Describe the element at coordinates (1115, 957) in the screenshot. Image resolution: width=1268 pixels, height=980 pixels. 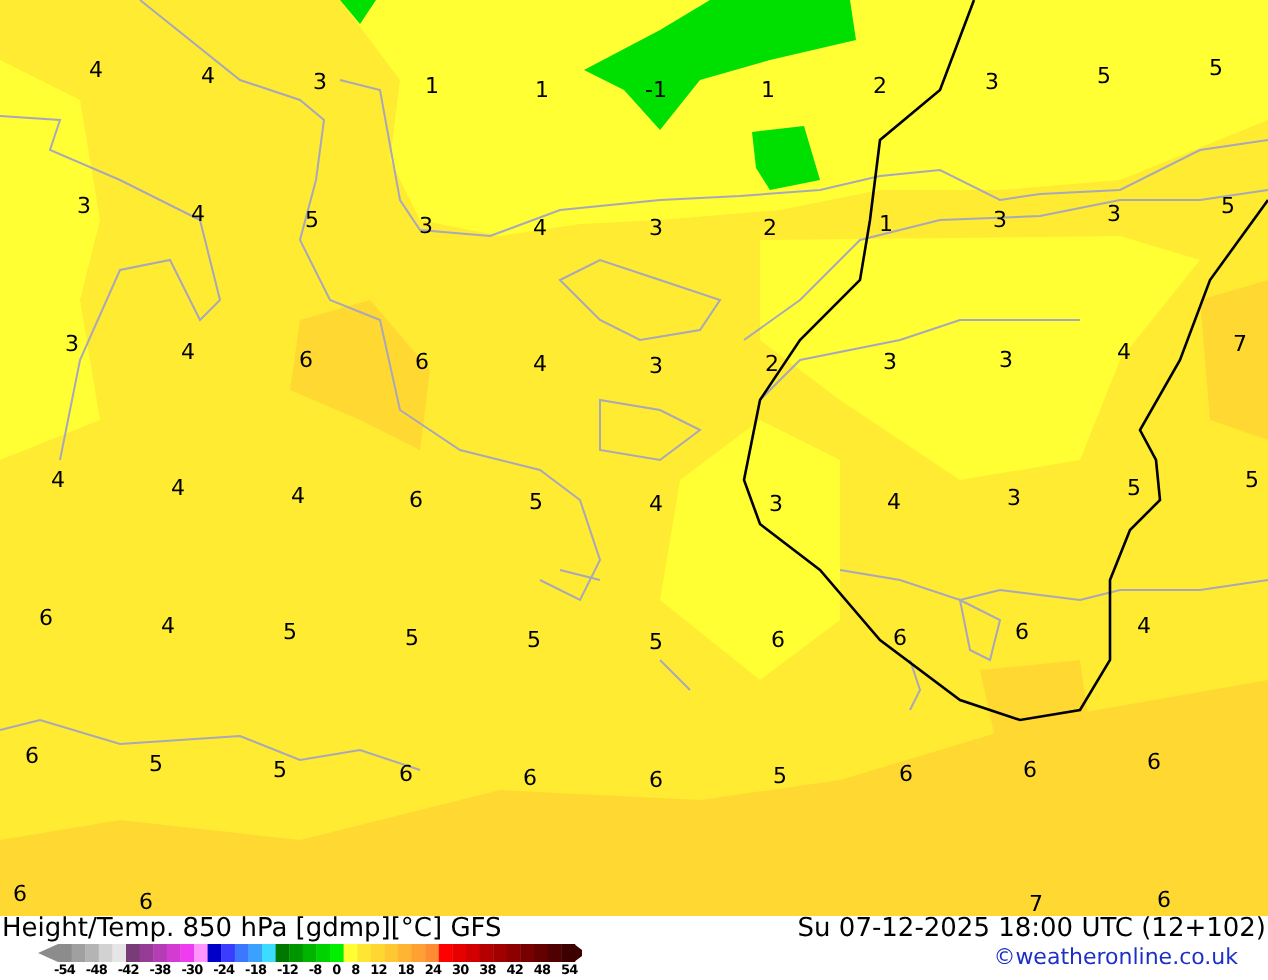
I see `copyright-link: ©weatheronline.co.uk` at that location.